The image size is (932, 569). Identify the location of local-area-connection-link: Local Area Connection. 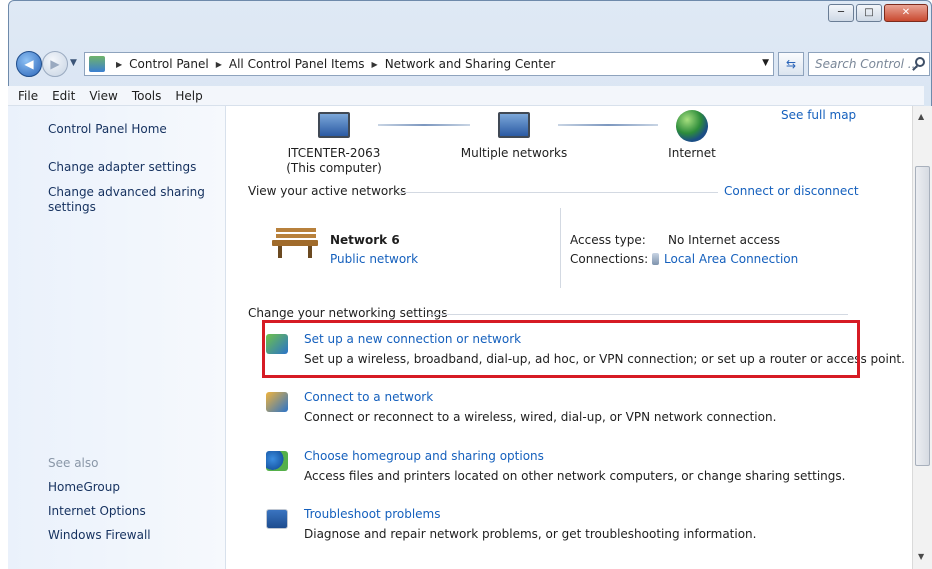
(731, 259).